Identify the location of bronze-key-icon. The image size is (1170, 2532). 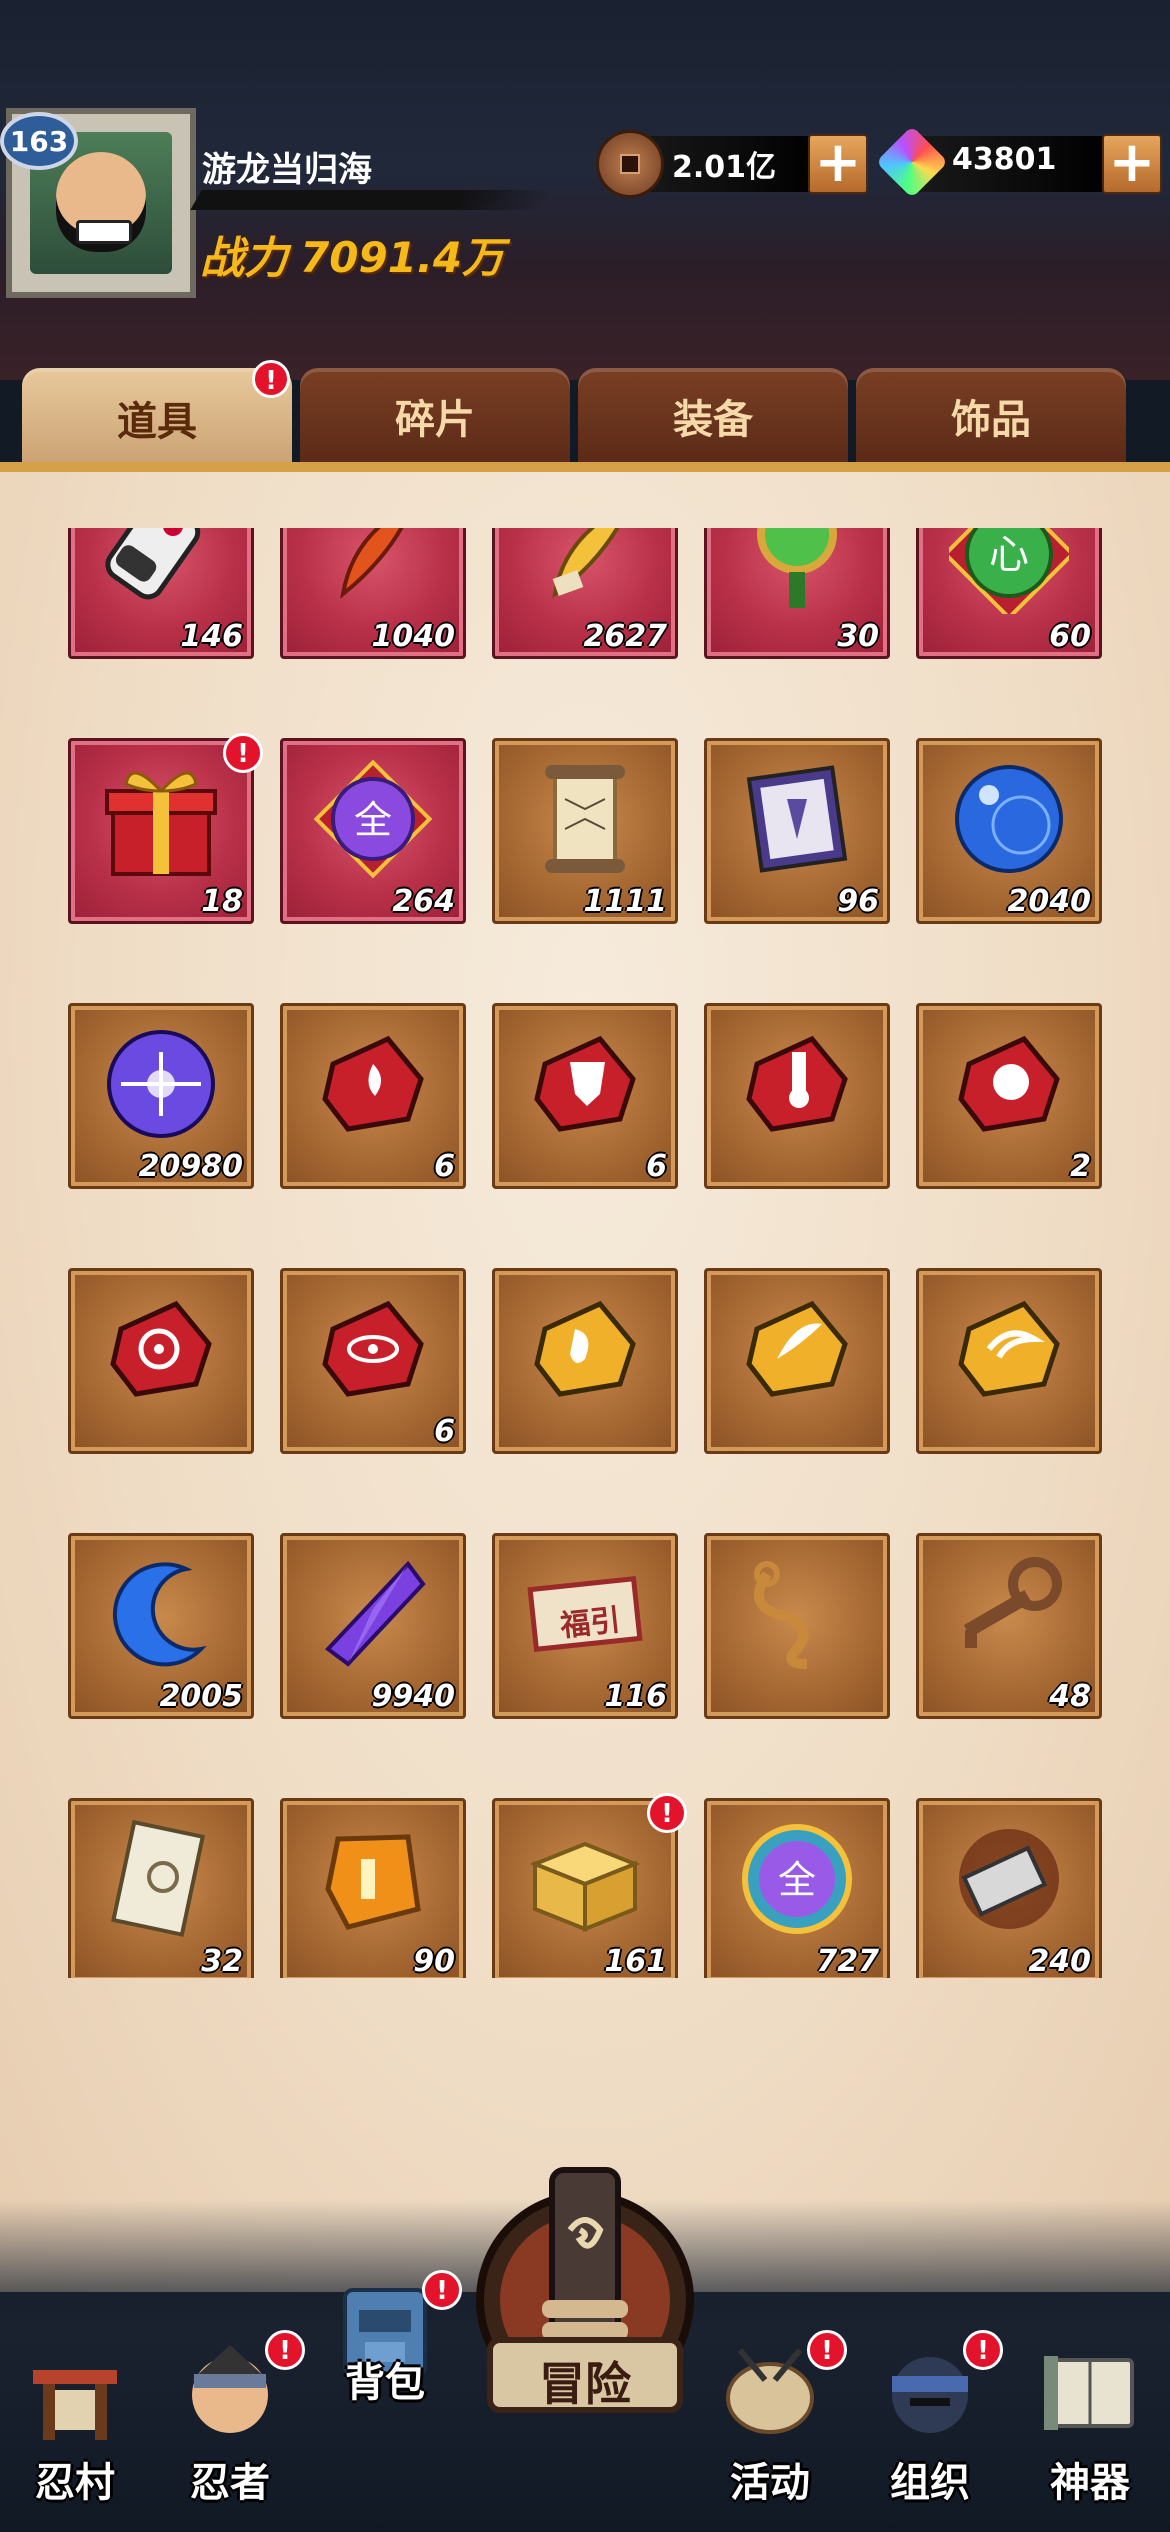
(1012, 1602).